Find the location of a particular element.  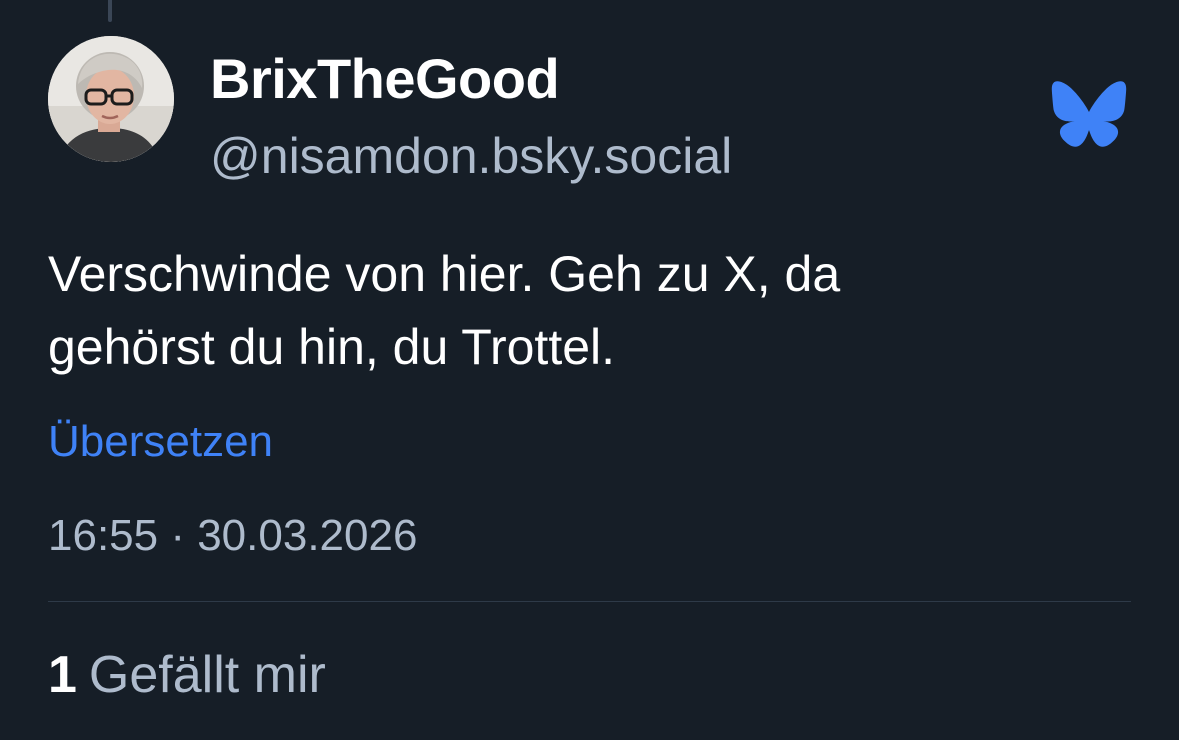

likes-count-button: 1 Gefällt mir is located at coordinates (187, 675).